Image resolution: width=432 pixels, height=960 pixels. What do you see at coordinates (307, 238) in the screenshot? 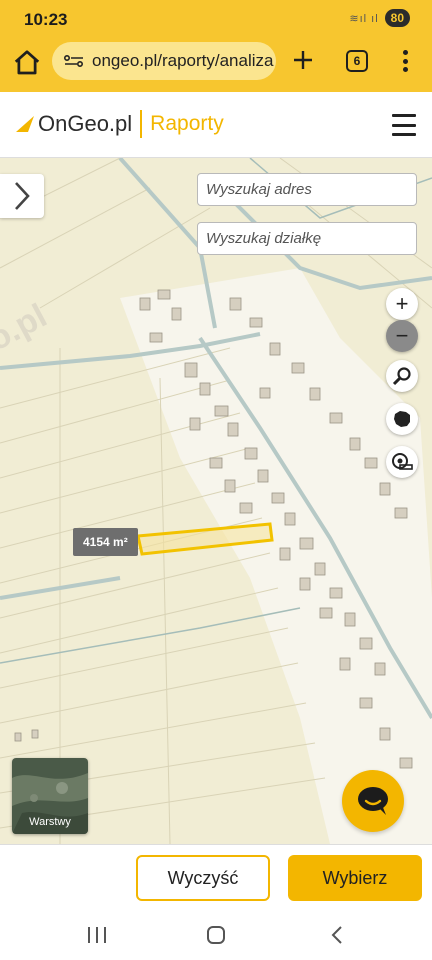
I see `search-parcel-input` at bounding box center [307, 238].